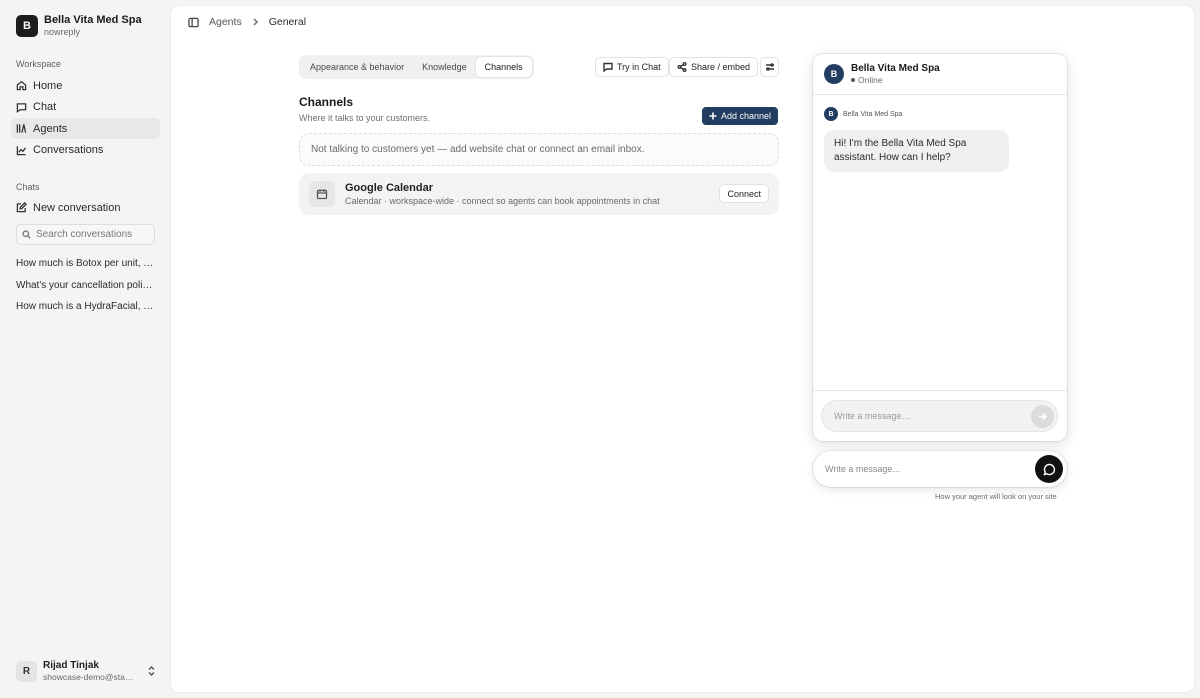 This screenshot has height=698, width=1200. Describe the element at coordinates (91, 234) in the screenshot. I see `search-input` at that location.